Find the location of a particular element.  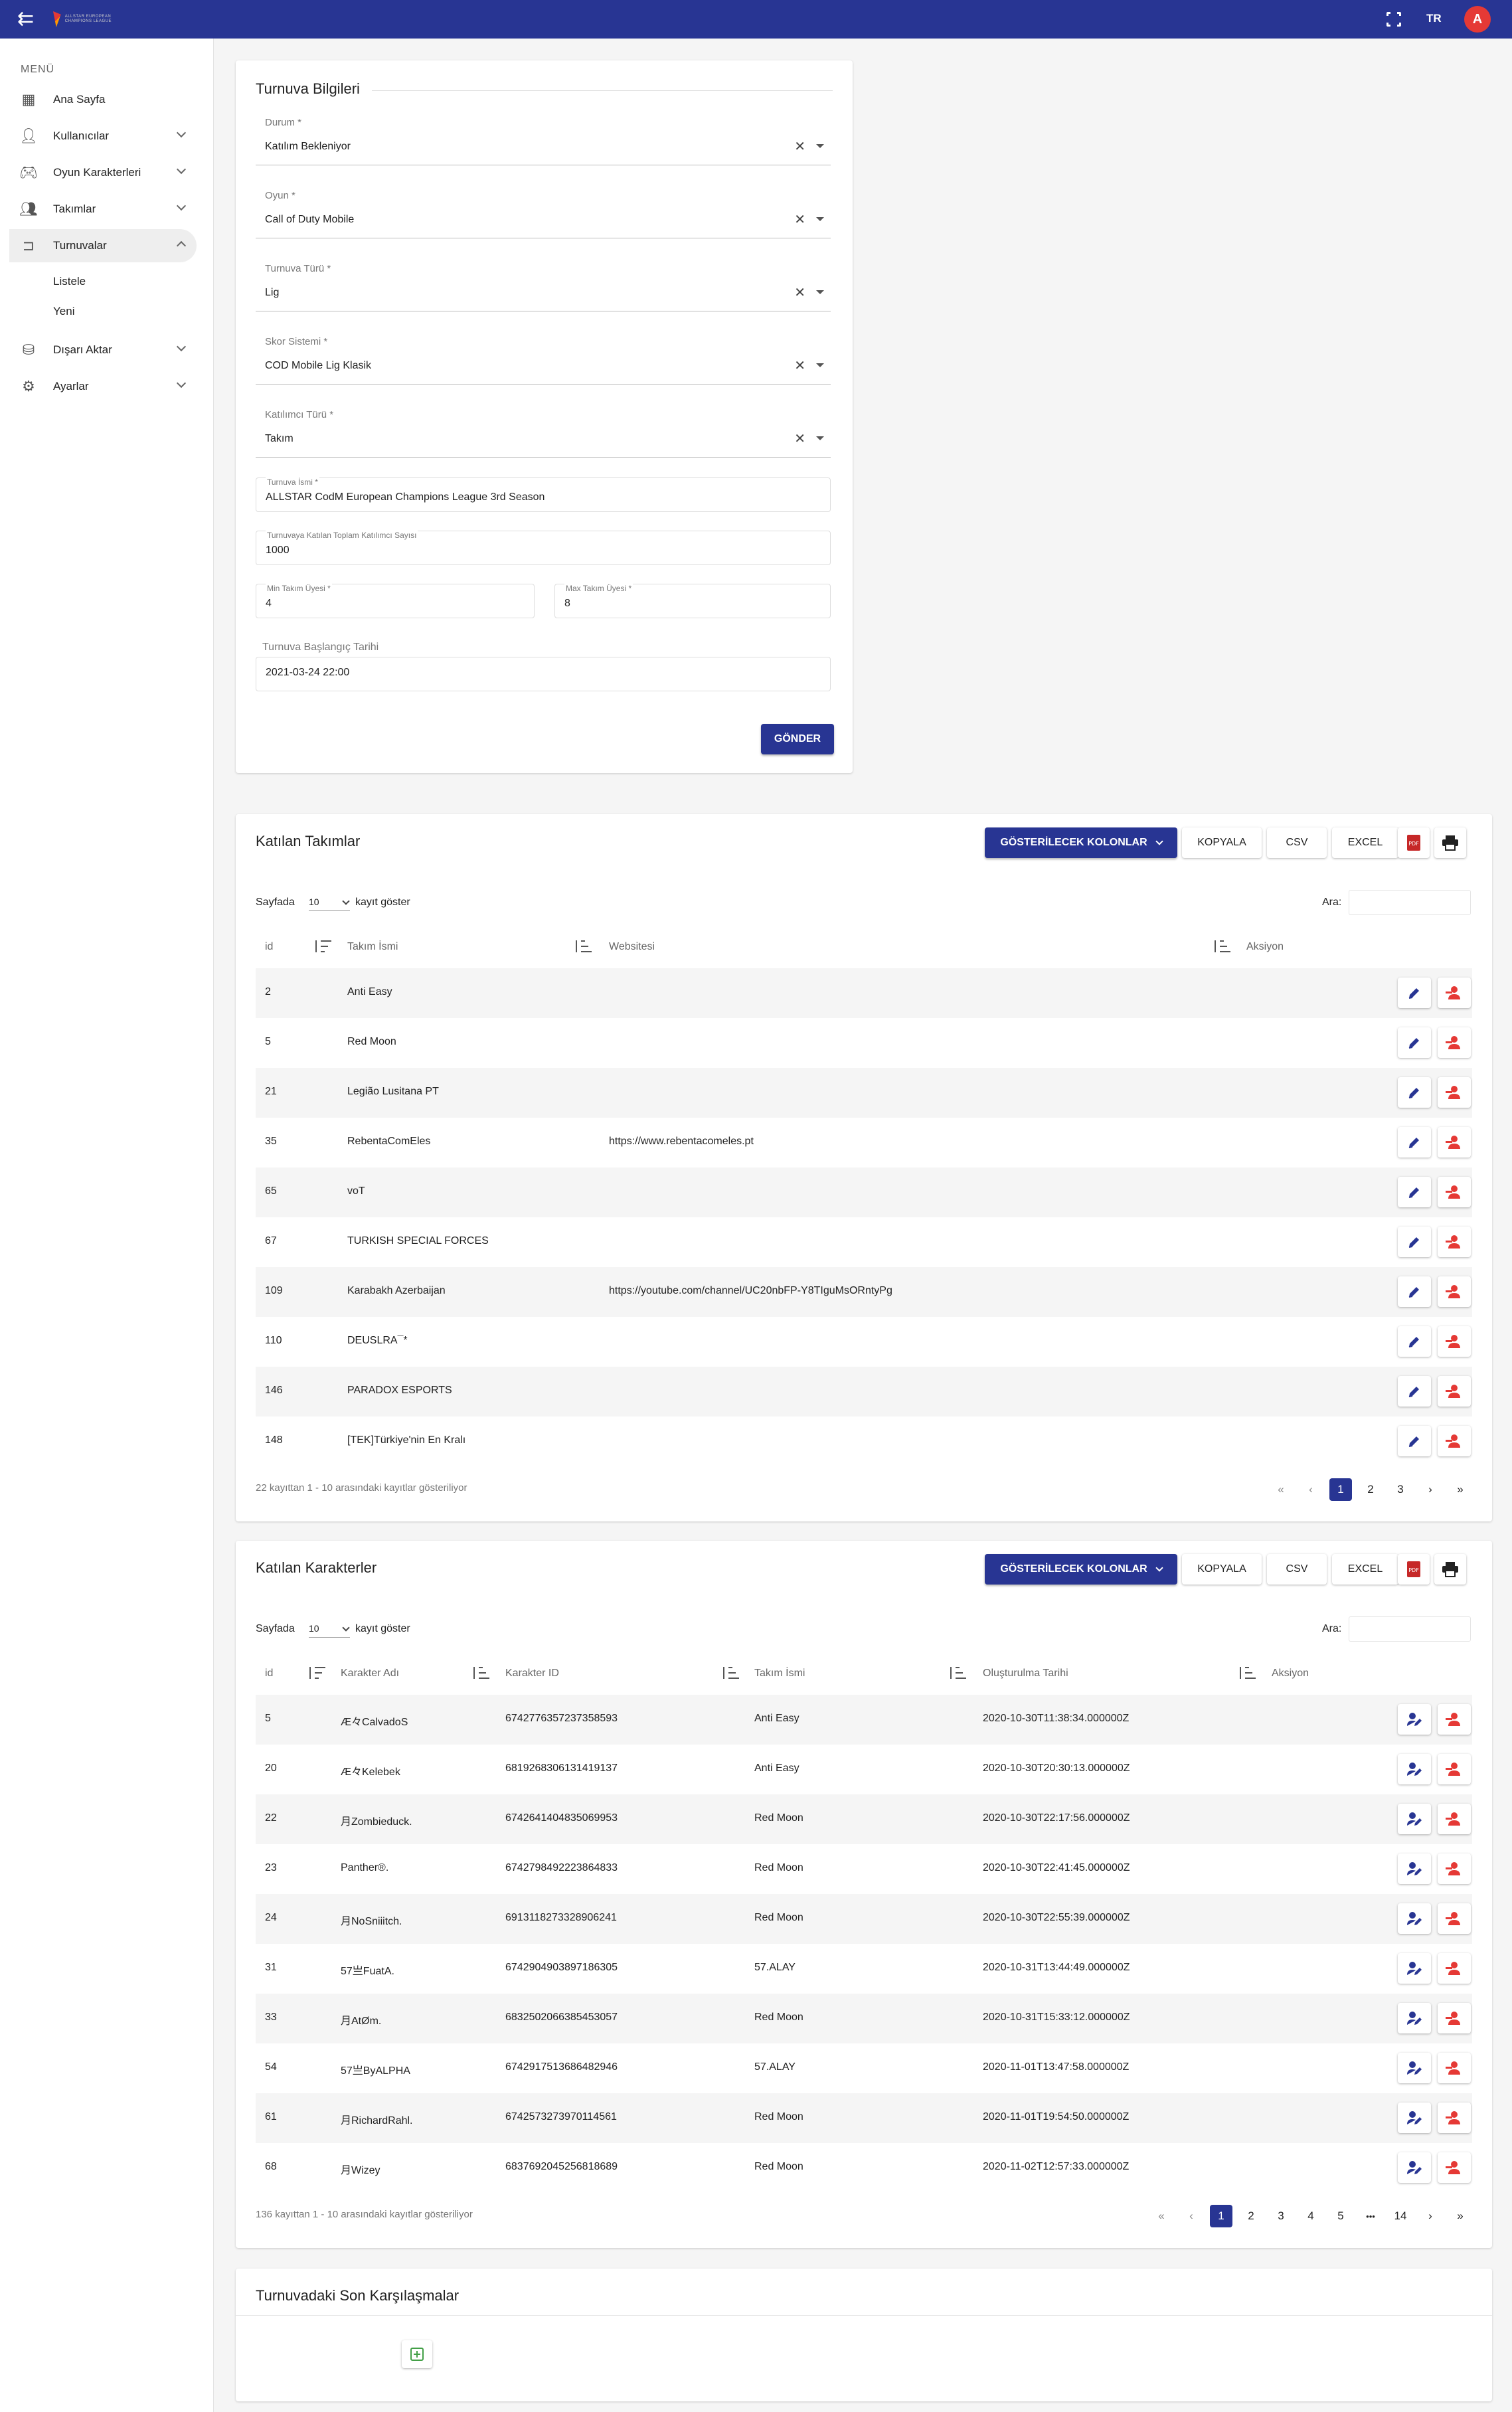

sidebar-item-users: 👤︎ Kullanıcılar is located at coordinates (103, 136).